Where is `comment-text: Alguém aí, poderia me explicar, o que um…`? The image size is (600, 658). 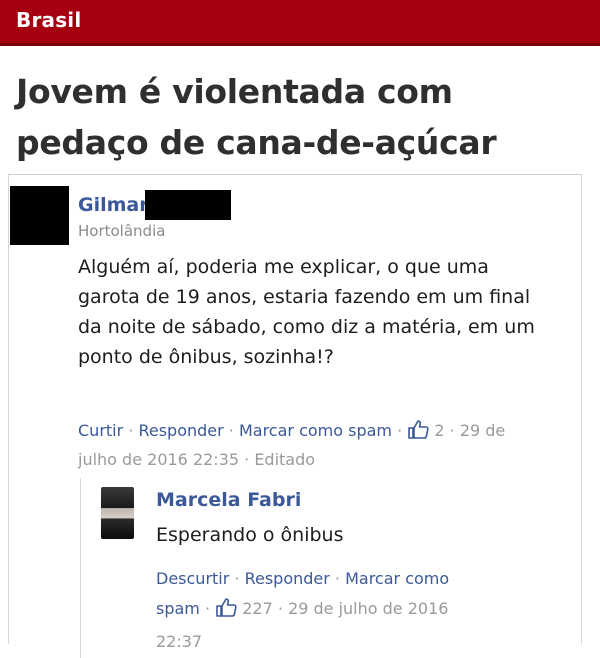
comment-text: Alguém aí, poderia me explicar, o que um… is located at coordinates (306, 312).